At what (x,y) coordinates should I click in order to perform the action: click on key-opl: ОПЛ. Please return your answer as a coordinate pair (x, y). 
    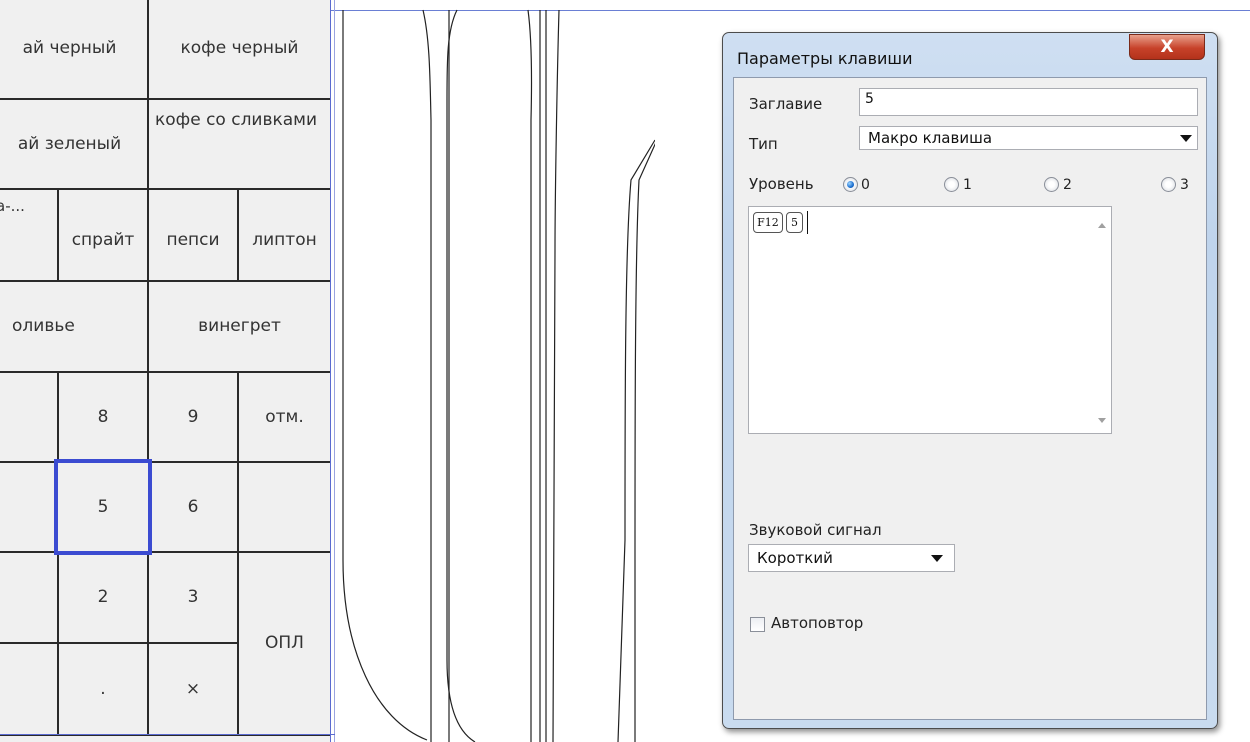
    Looking at the image, I should click on (283, 643).